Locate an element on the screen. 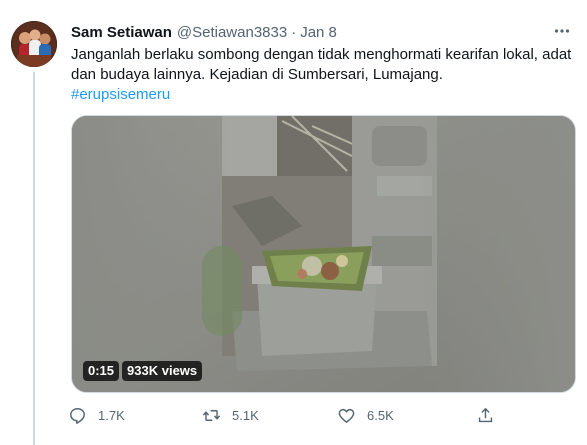  video-info-badge: 0:15 933K views is located at coordinates (143, 371).